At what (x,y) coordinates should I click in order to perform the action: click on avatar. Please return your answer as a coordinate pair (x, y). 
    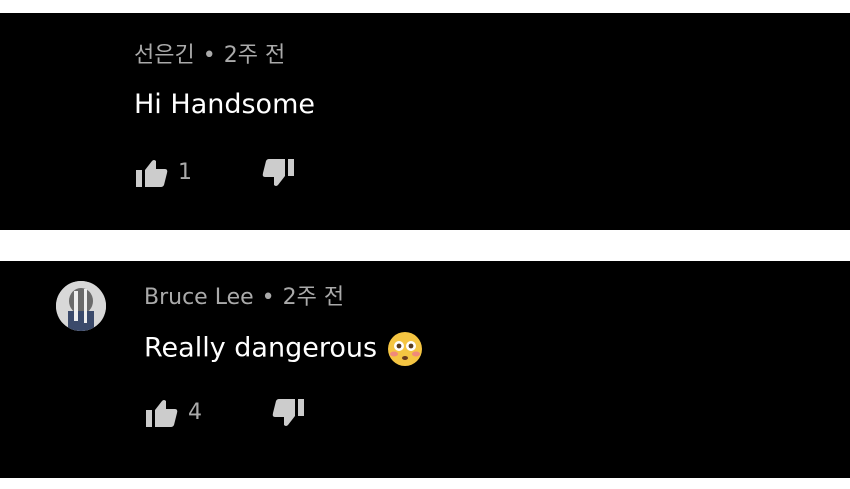
    Looking at the image, I should click on (81, 306).